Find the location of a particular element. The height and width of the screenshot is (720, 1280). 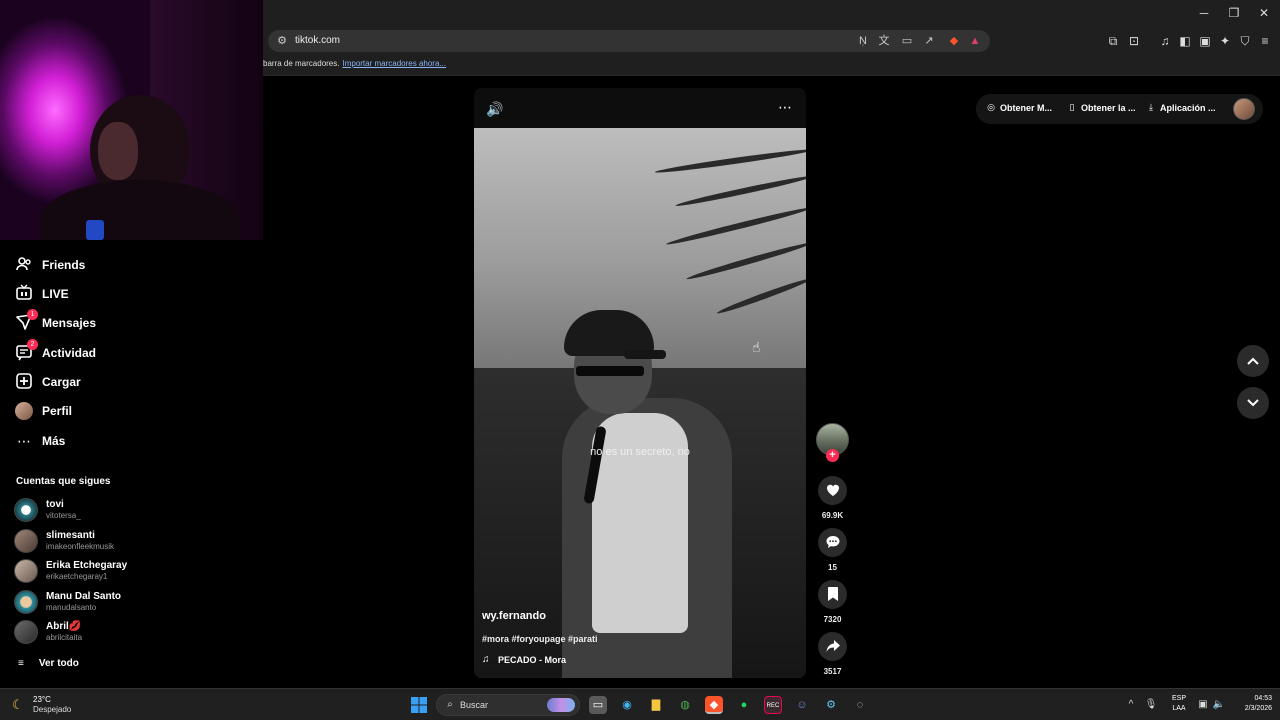

language-indicator: ESP LAA is located at coordinates (1179, 704).